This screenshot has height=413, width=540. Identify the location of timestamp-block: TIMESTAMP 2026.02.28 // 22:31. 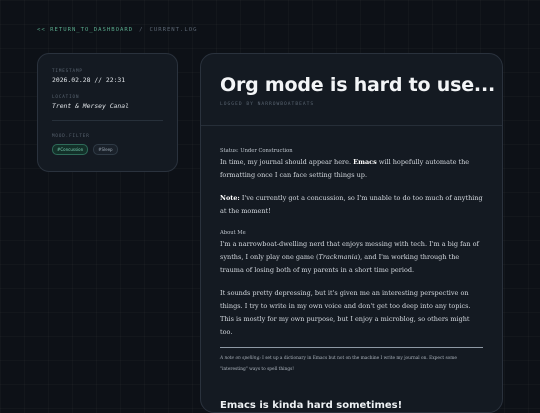
(107, 76).